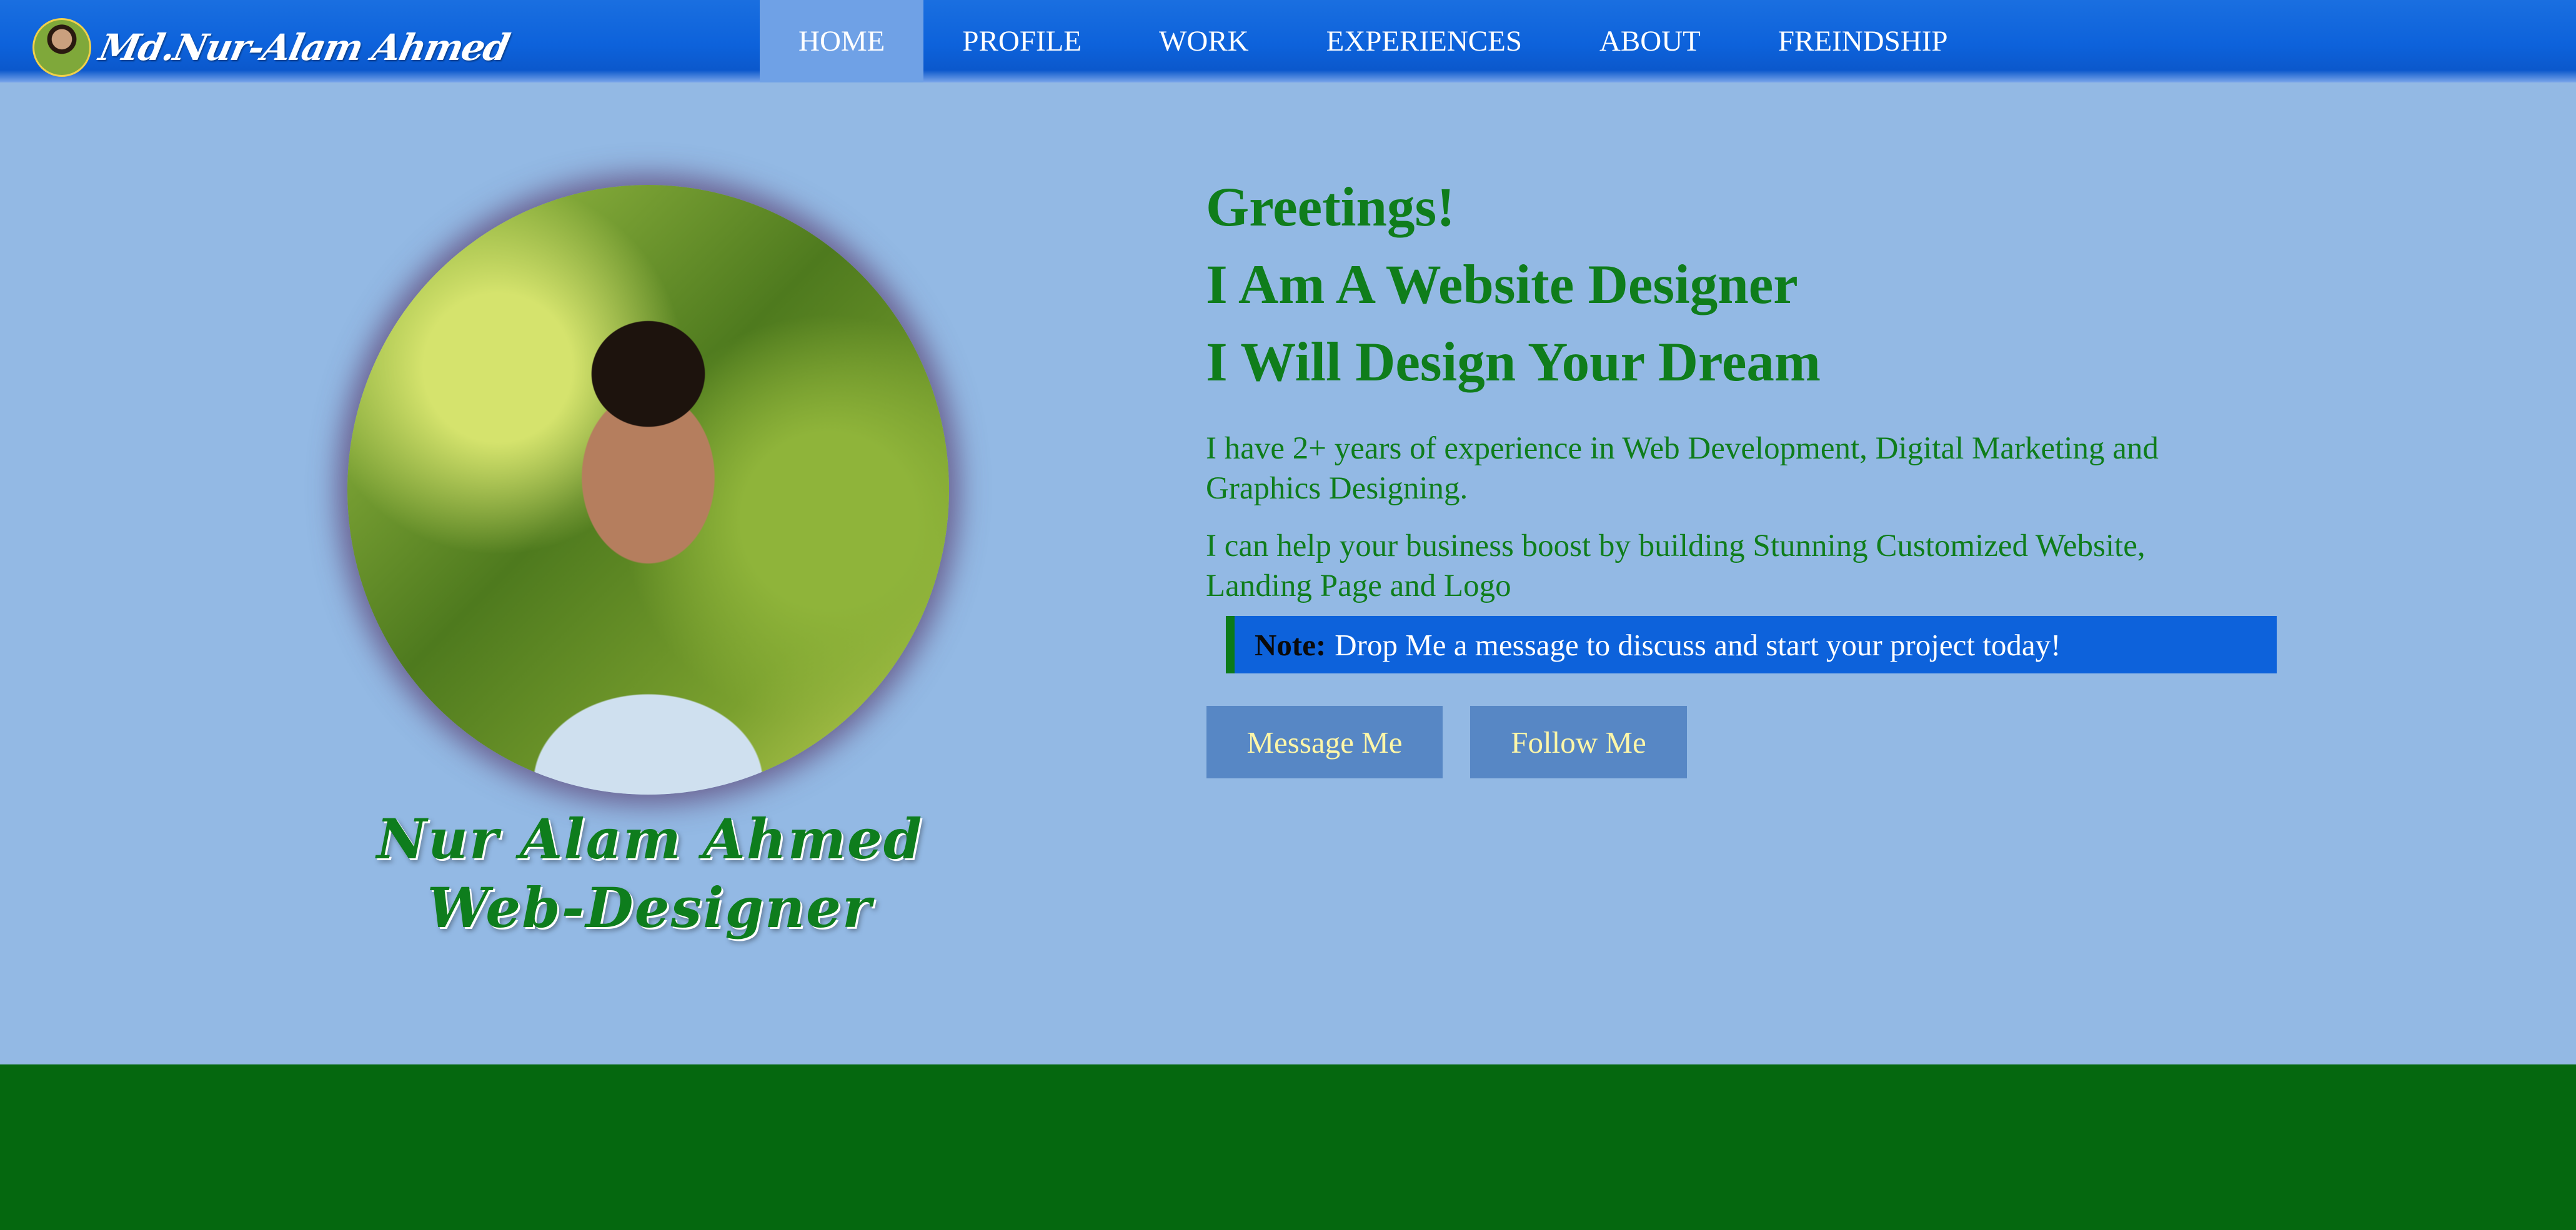  I want to click on nav-item-experiences: EXPERIENCES, so click(1425, 41).